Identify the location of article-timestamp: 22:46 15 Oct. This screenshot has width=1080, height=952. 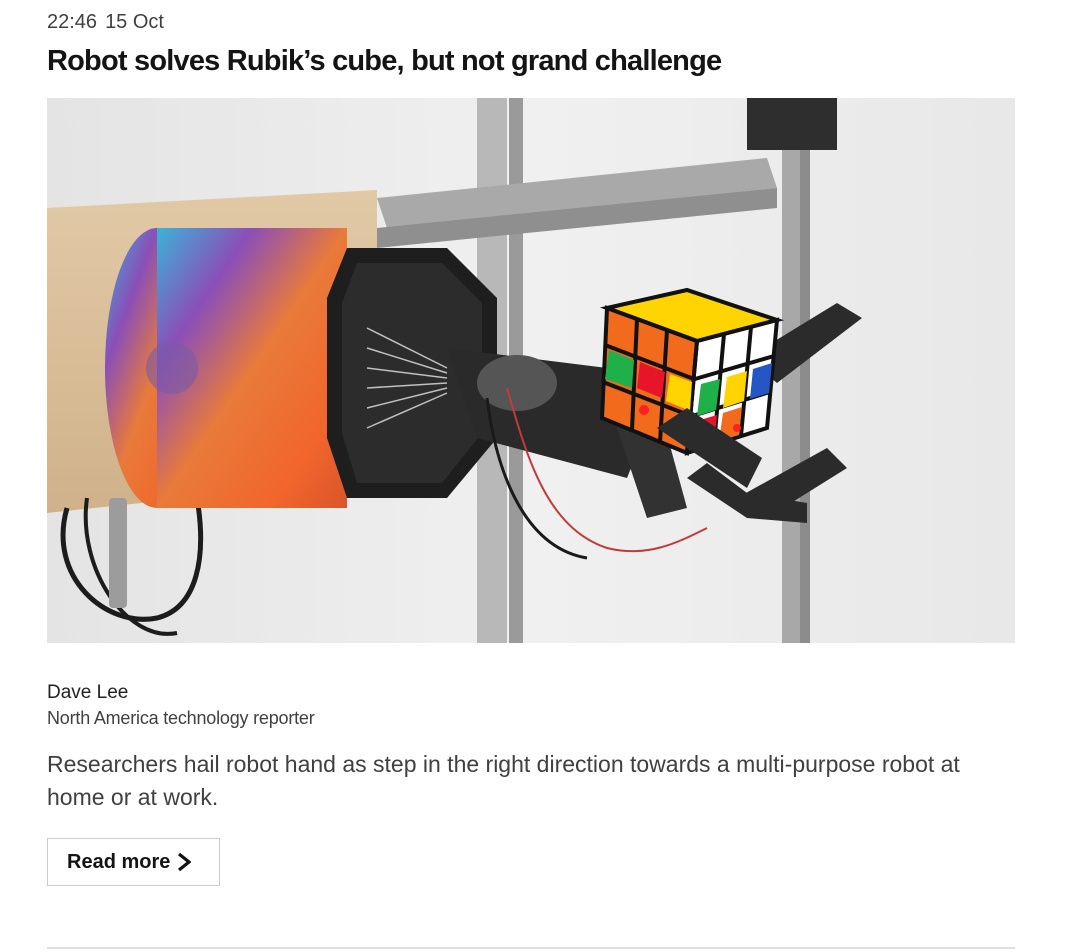
(105, 22).